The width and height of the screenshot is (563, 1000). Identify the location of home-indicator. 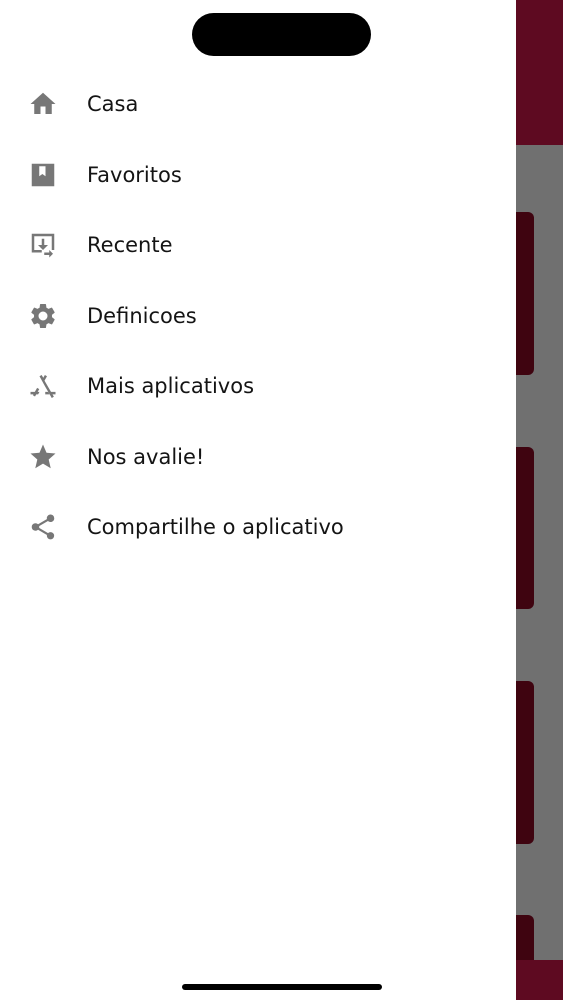
(282, 987).